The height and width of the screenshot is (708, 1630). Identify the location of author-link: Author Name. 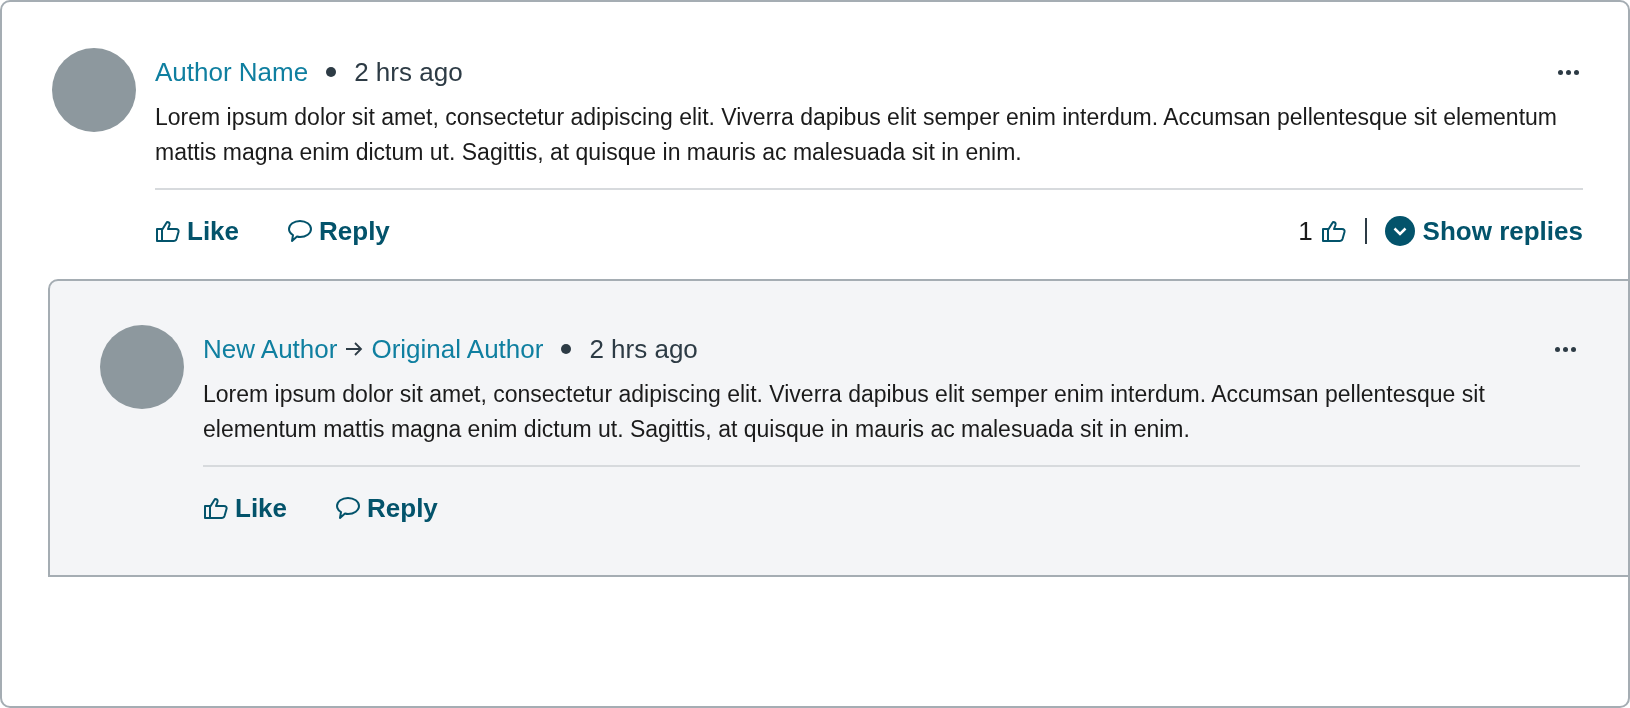
(232, 72).